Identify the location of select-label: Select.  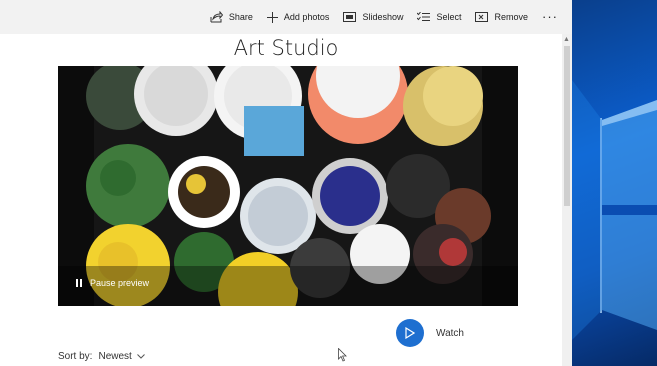
(449, 17).